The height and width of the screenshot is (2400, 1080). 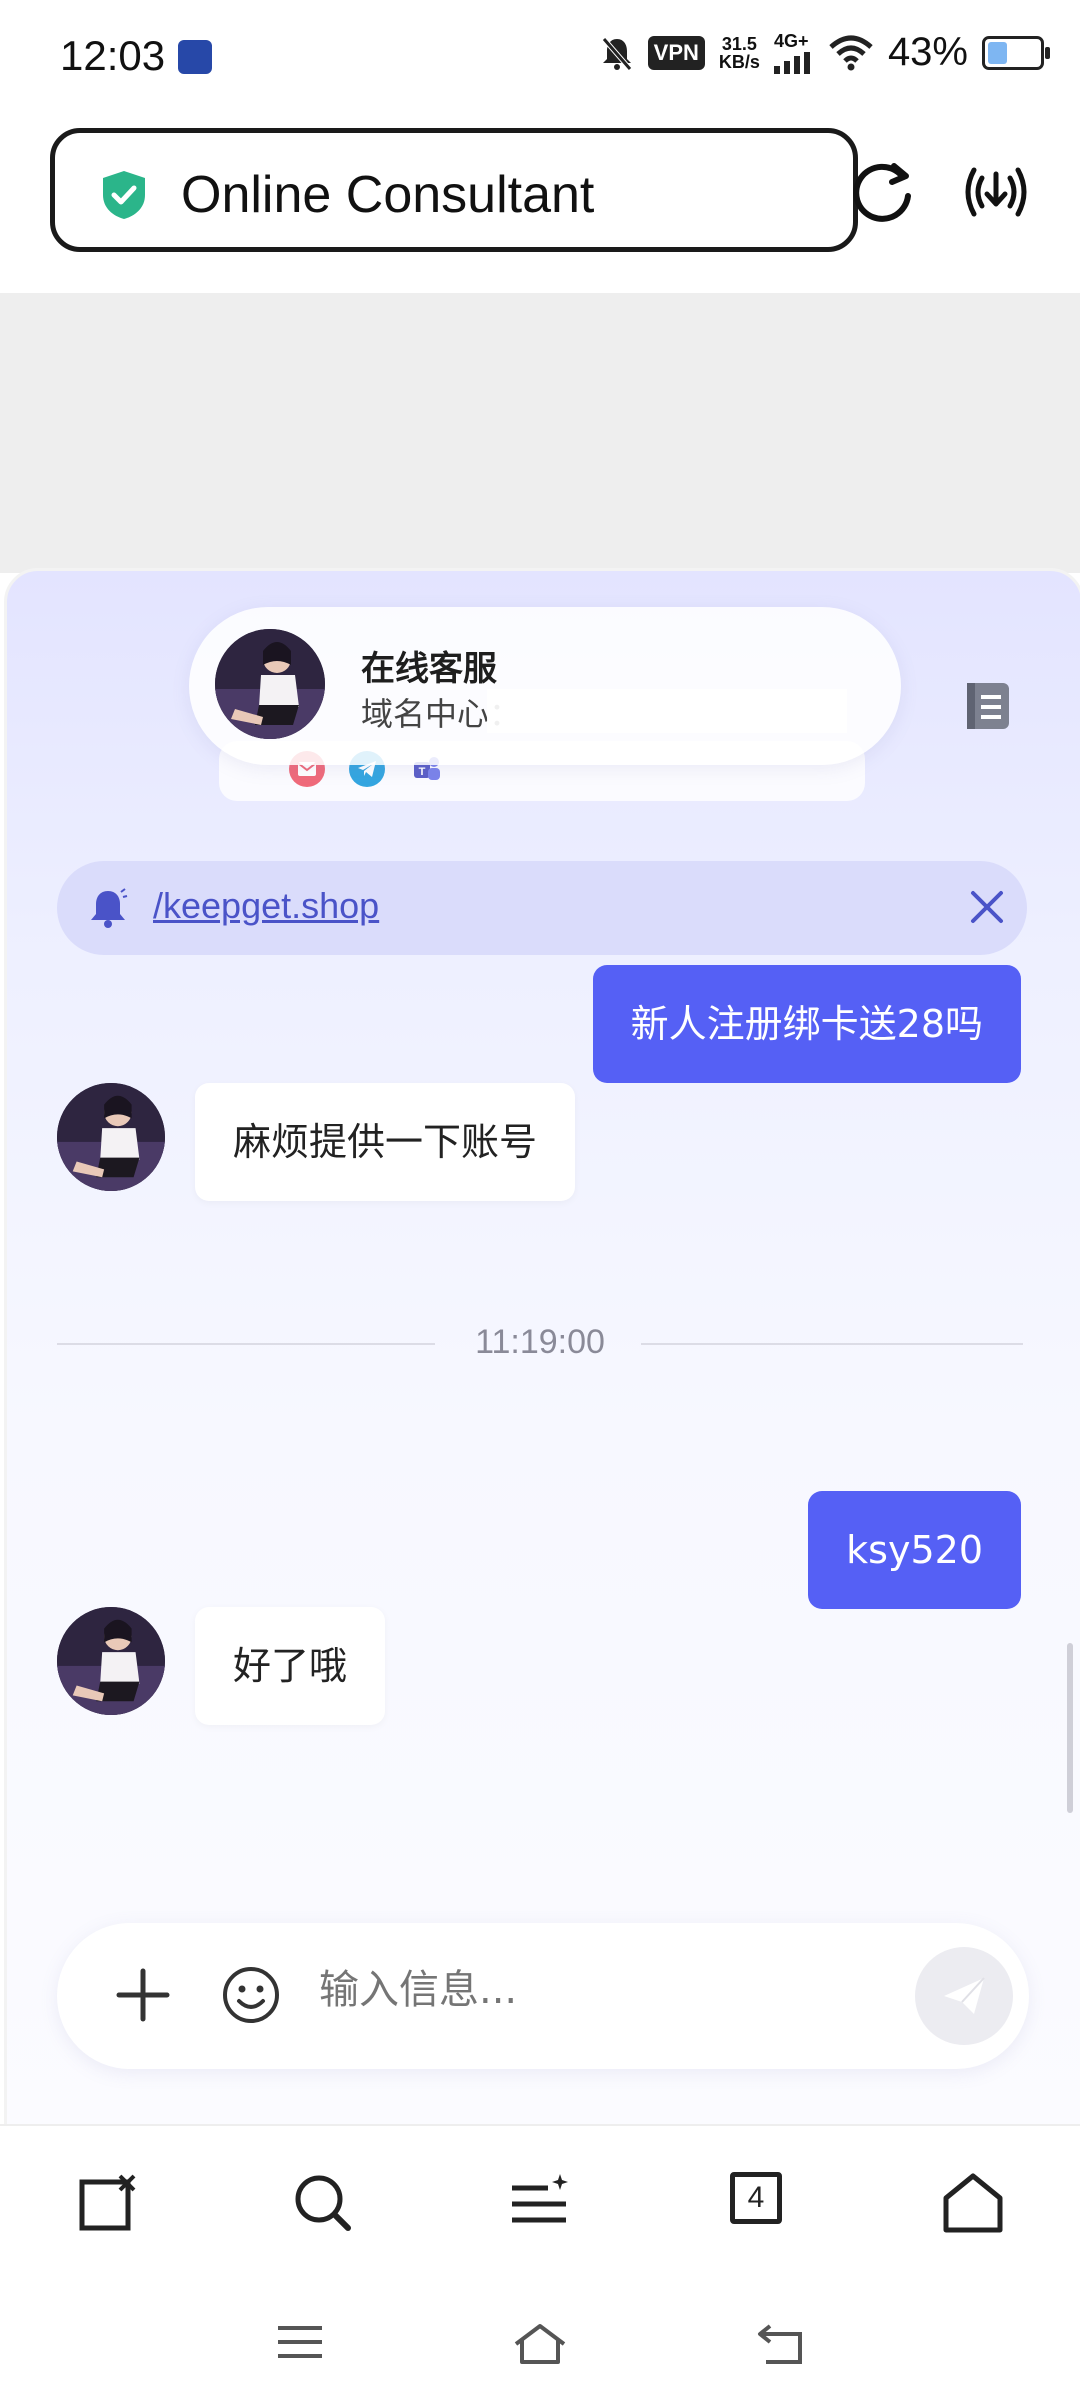 I want to click on address-bar: Online Consultant, so click(x=454, y=190).